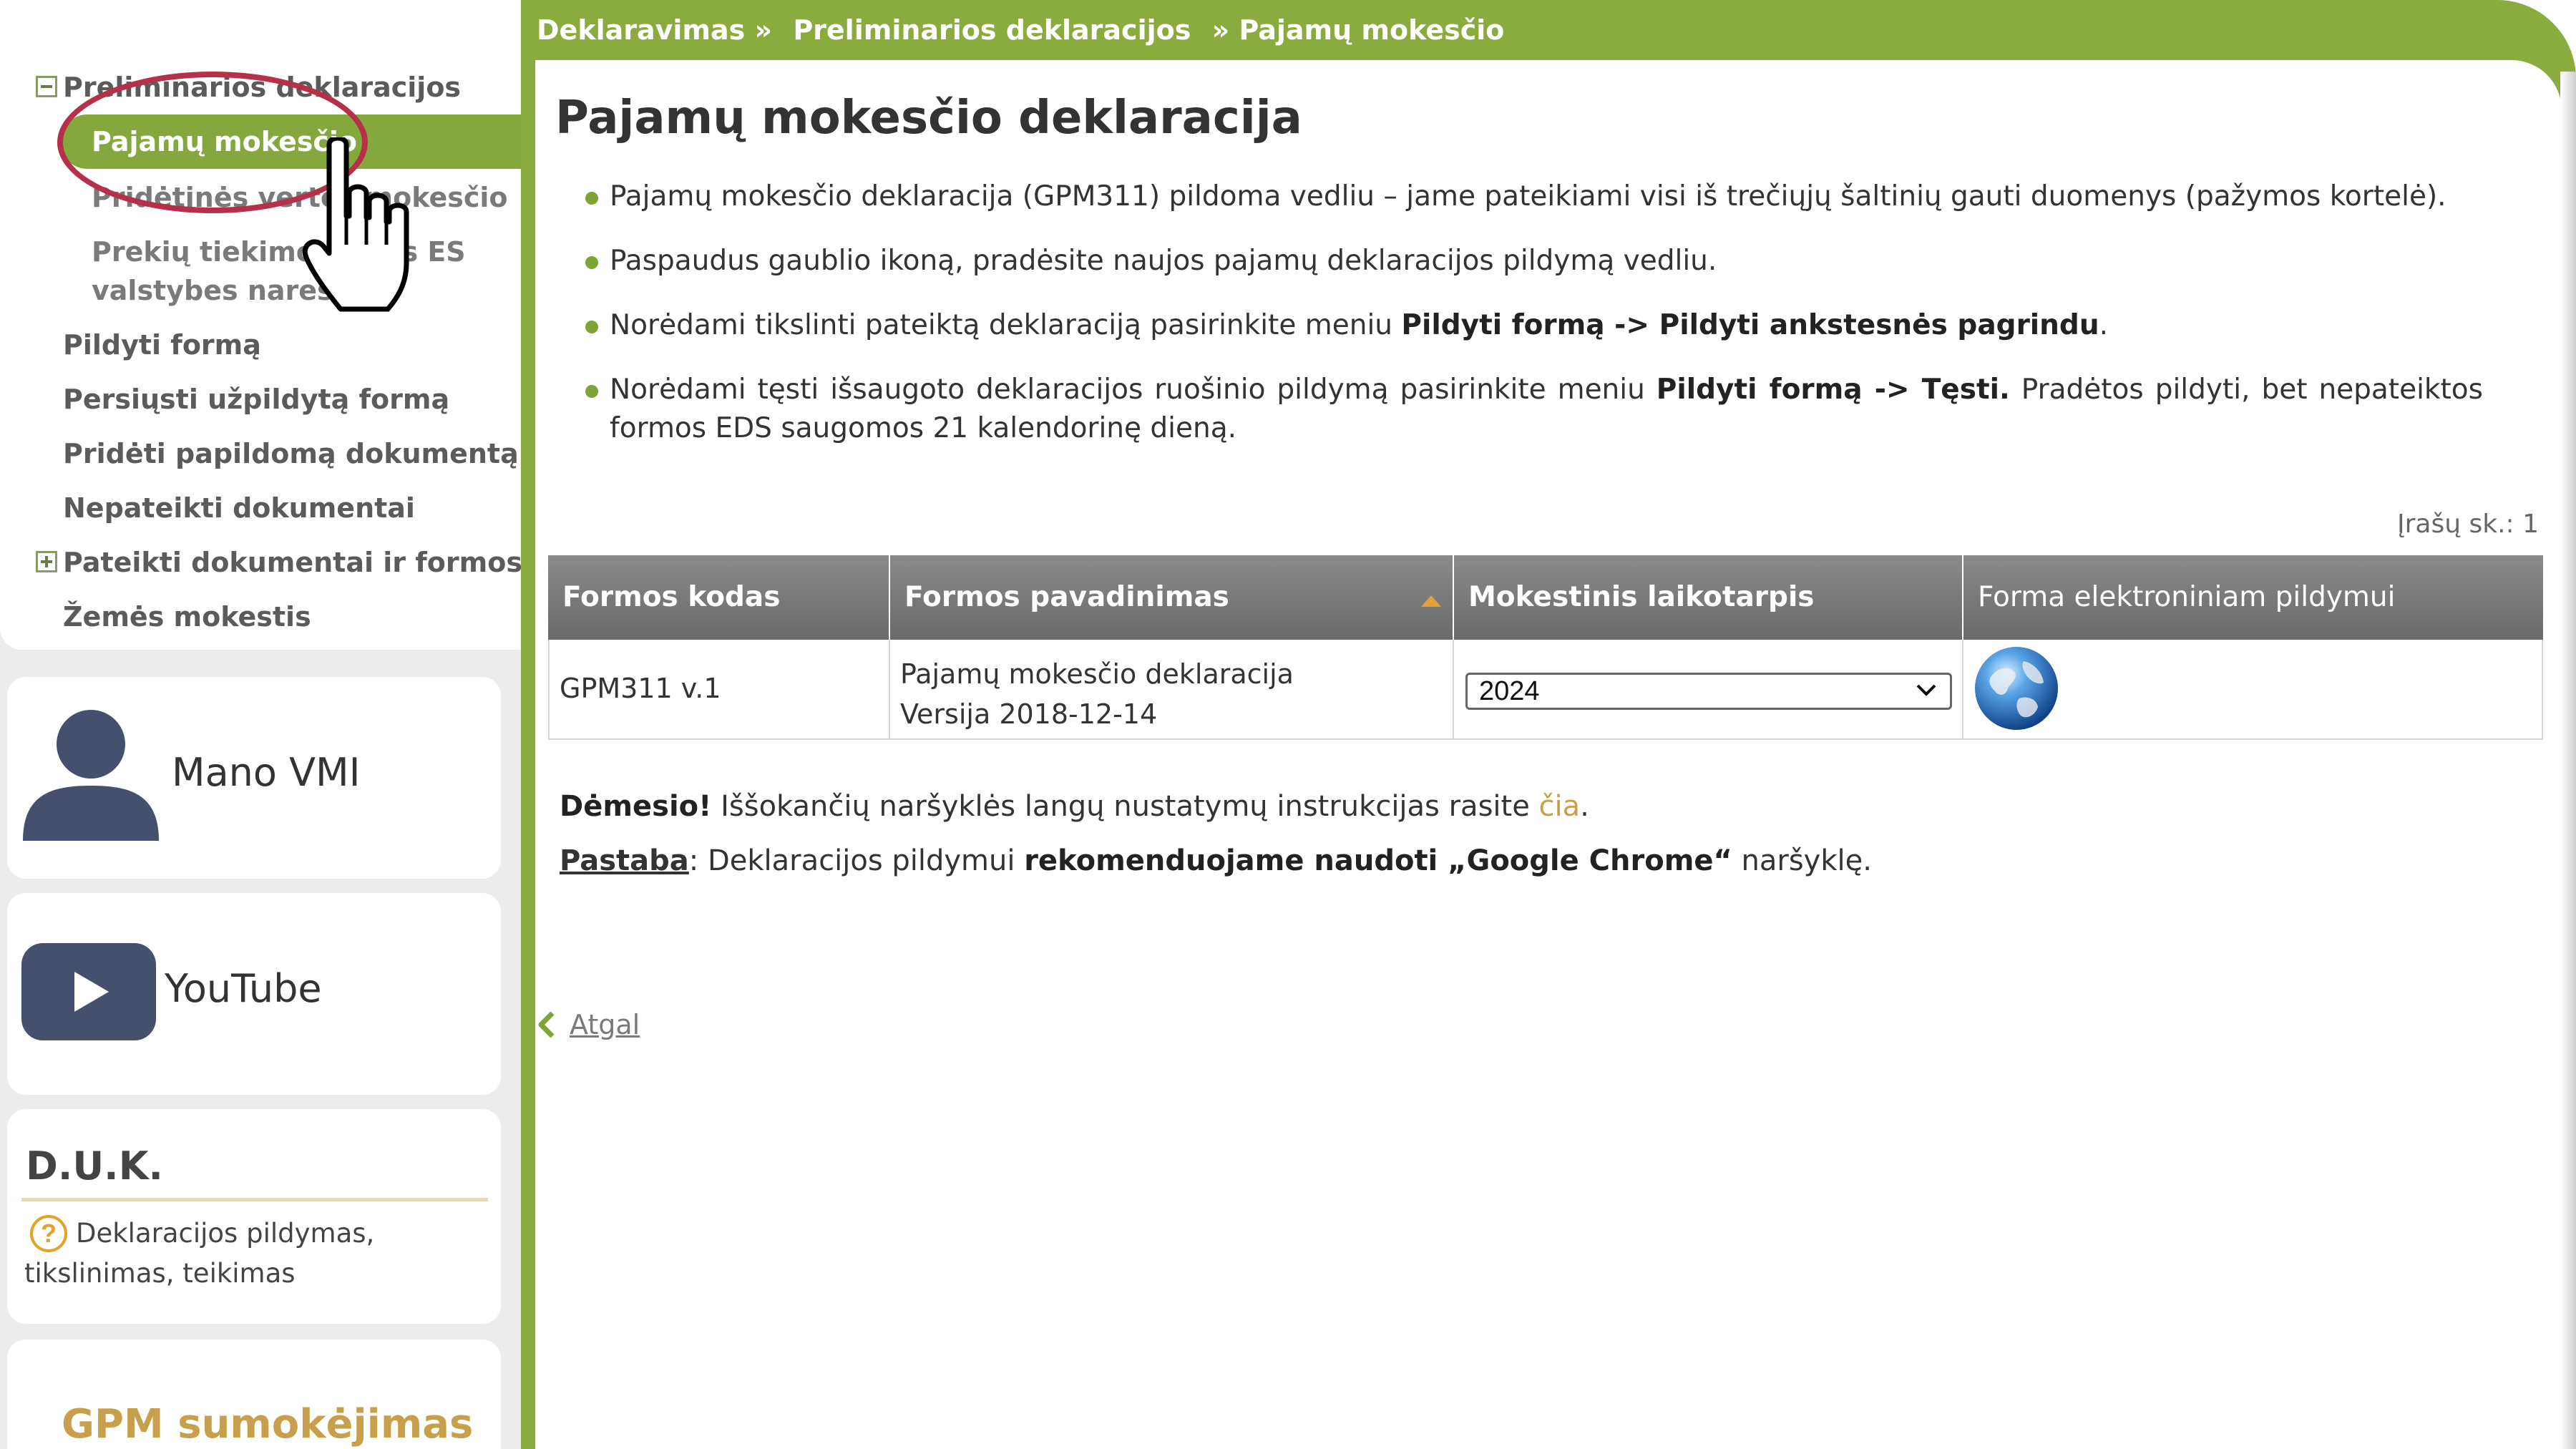  I want to click on sort-ascending-icon, so click(1431, 601).